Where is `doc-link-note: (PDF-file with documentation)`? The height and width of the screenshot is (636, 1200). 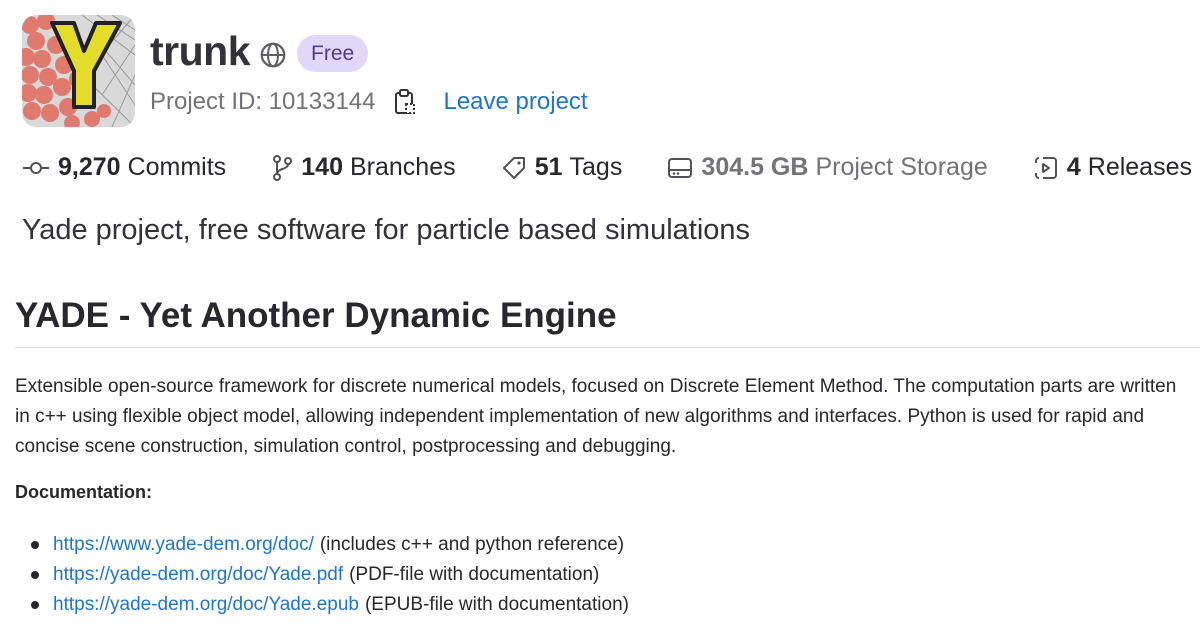
doc-link-note: (PDF-file with documentation) is located at coordinates (474, 574).